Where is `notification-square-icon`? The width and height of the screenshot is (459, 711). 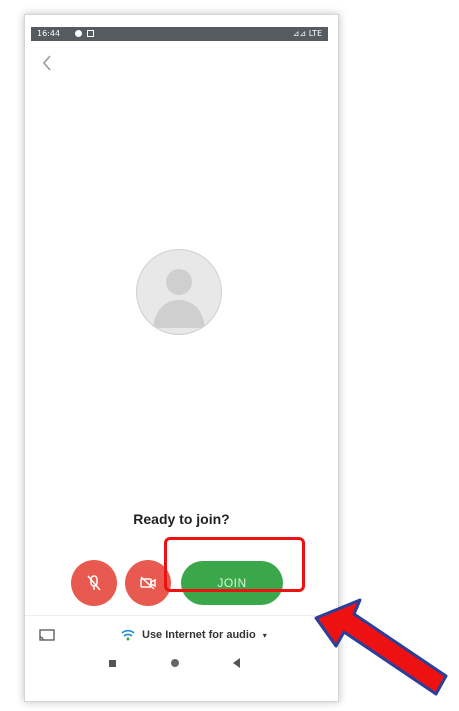
notification-square-icon is located at coordinates (90, 33).